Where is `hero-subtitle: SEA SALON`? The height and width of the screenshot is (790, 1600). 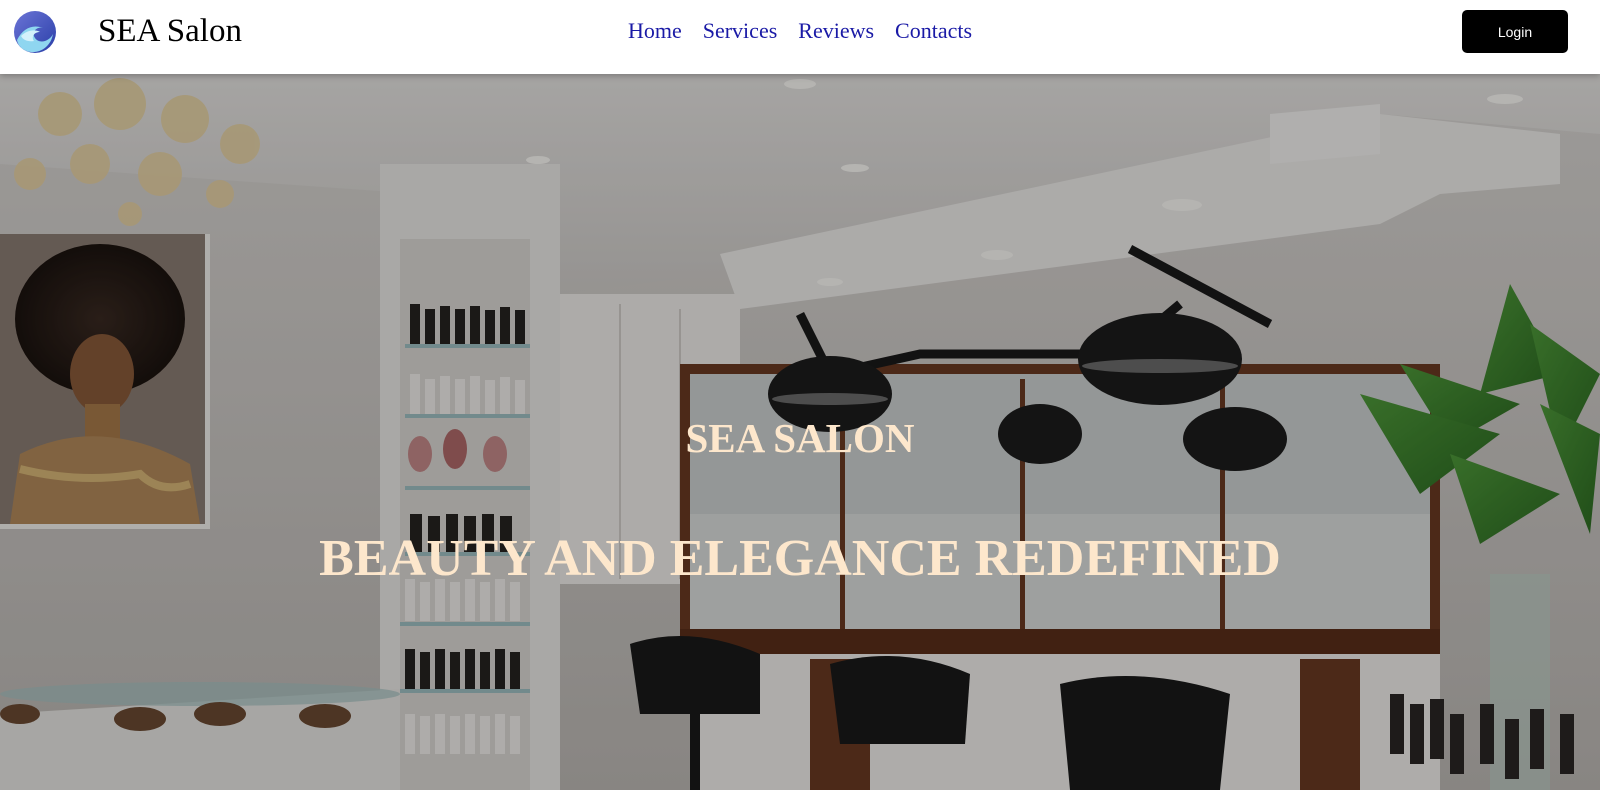 hero-subtitle: SEA SALON is located at coordinates (800, 438).